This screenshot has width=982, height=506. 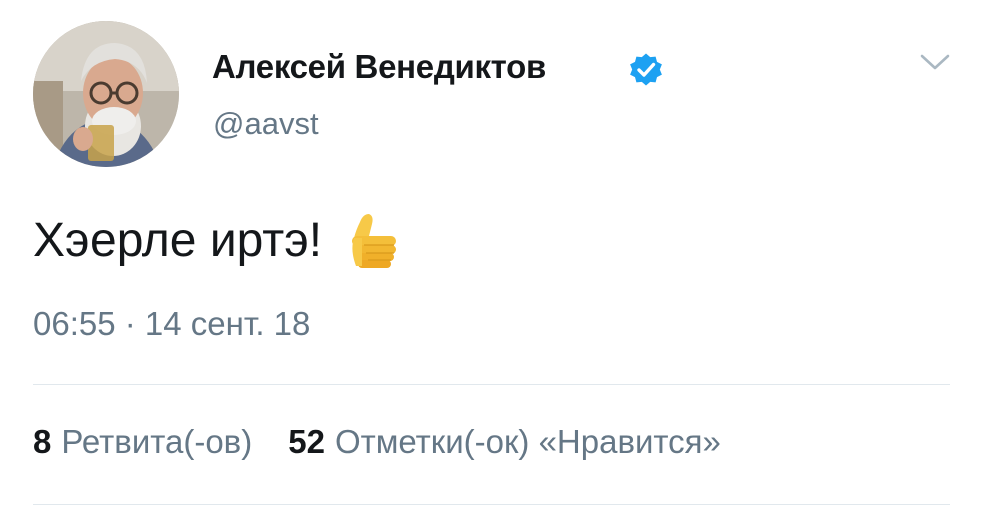 I want to click on likes-stat: 52 Отметки(-ок) «Нравится», so click(x=504, y=442).